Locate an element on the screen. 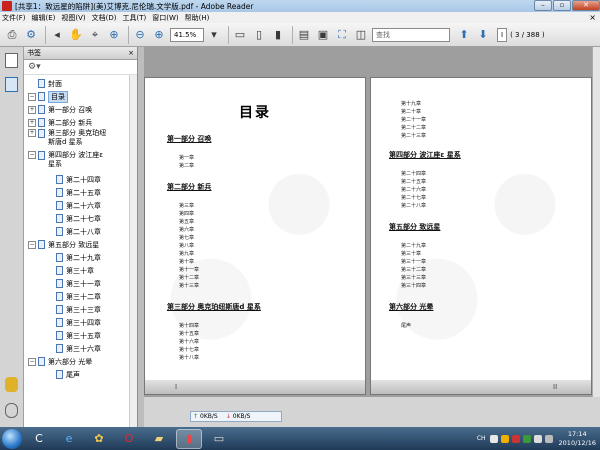 The height and width of the screenshot is (450, 600). fit-width-icon: ▭ is located at coordinates (240, 35).